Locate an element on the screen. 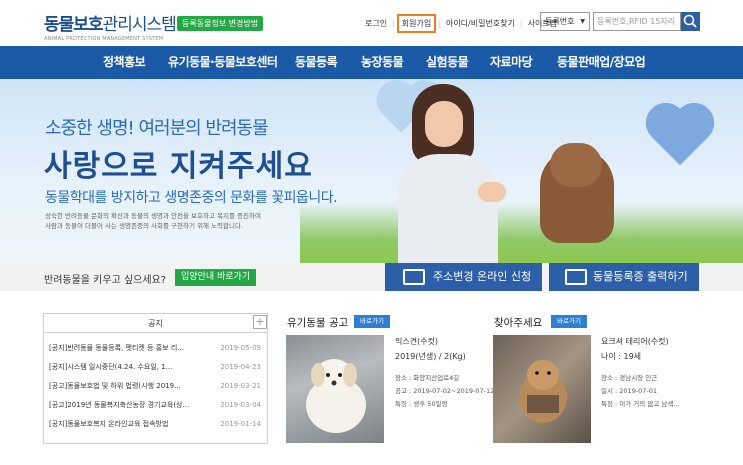 The image size is (743, 465). search-icon is located at coordinates (690, 21).